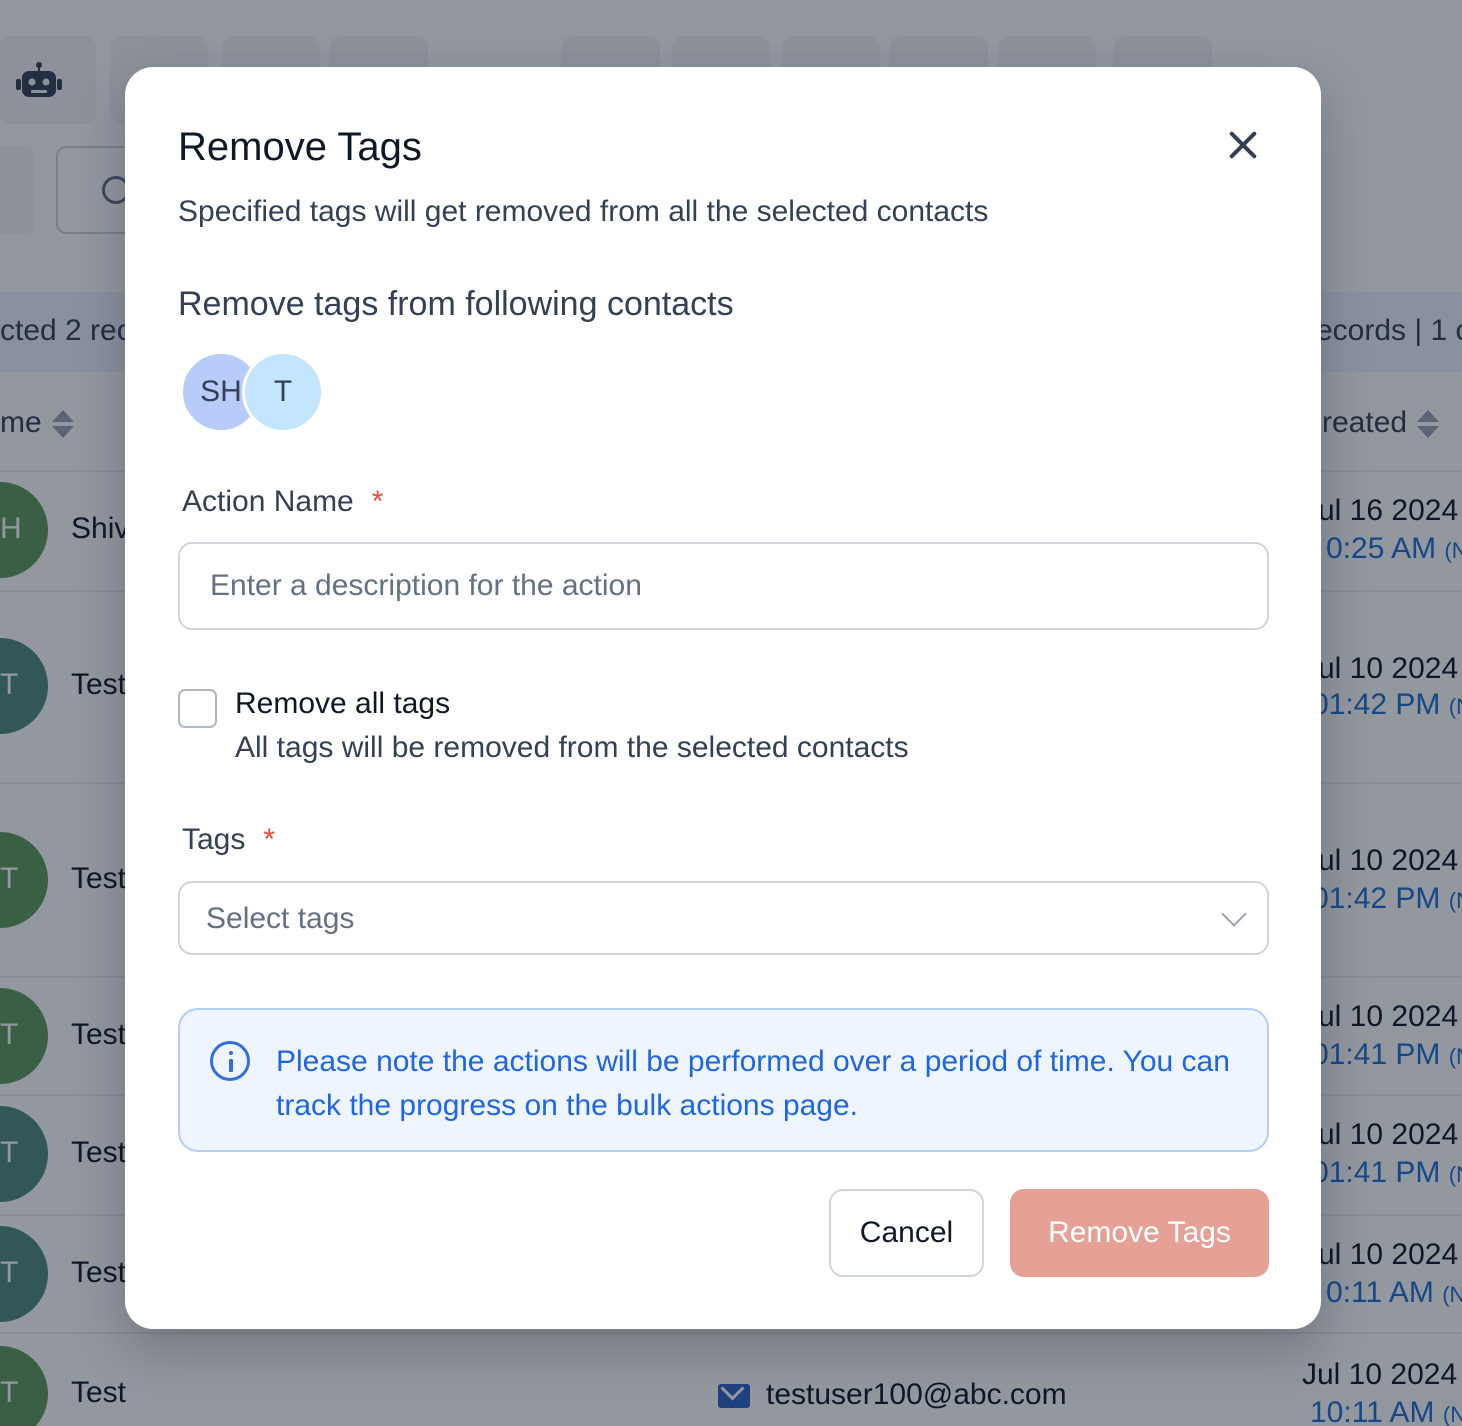  Describe the element at coordinates (197, 708) in the screenshot. I see `remove-all-tags-checkbox` at that location.